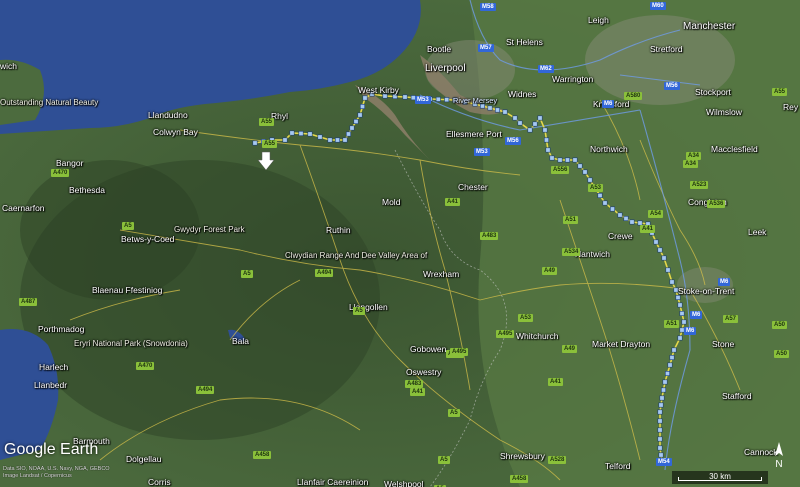  Describe the element at coordinates (404, 483) in the screenshot. I see `place-label: Welshpool` at that location.